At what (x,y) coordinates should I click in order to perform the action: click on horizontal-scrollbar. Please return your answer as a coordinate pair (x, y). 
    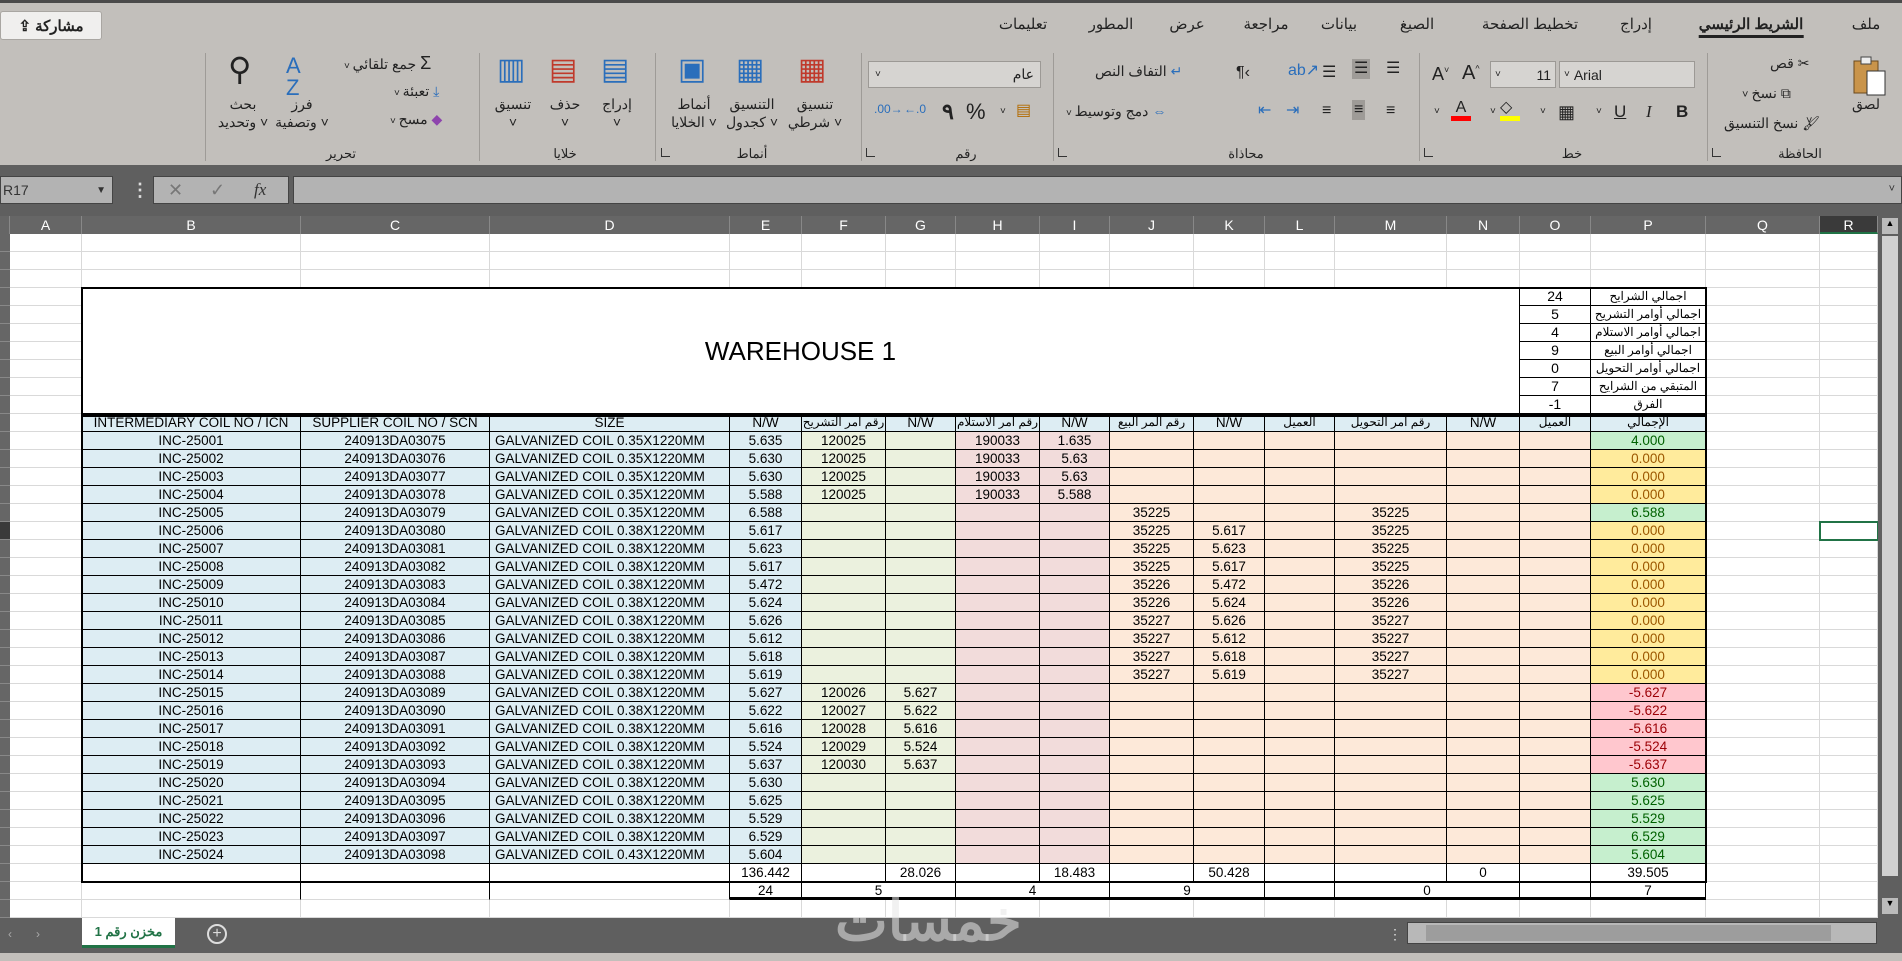
    Looking at the image, I should click on (1642, 933).